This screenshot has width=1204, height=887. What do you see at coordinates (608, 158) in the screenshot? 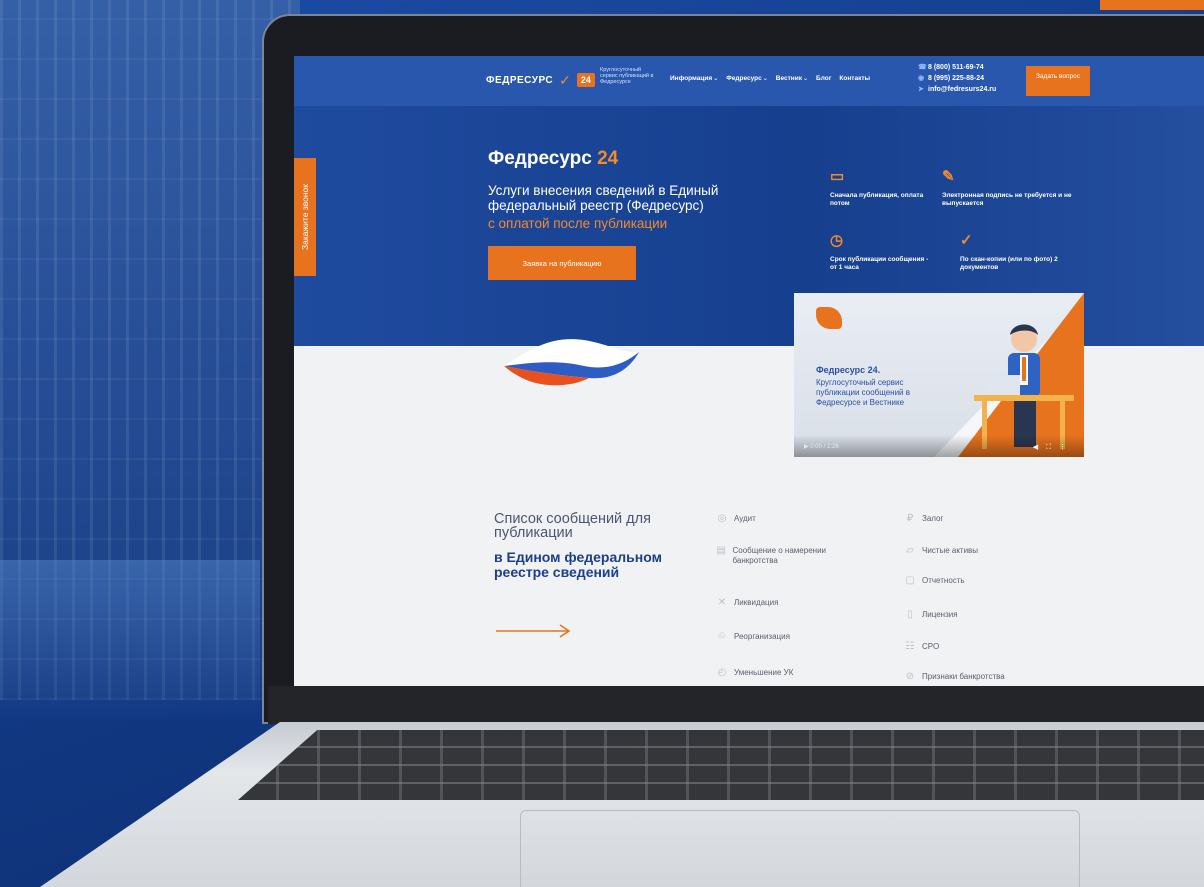
I see `hero-title-number: 24` at bounding box center [608, 158].